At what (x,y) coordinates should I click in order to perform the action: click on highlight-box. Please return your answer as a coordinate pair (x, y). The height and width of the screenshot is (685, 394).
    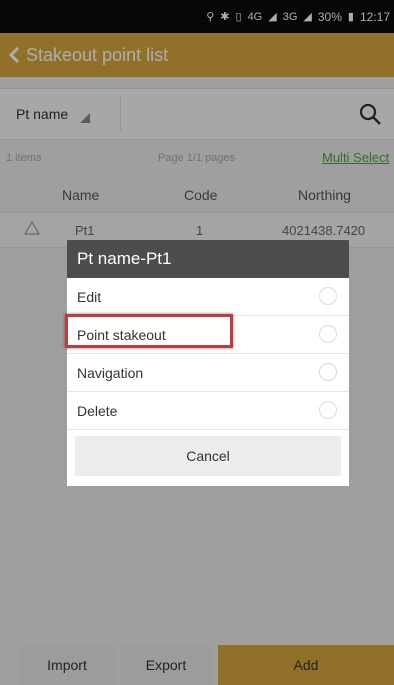
    Looking at the image, I should click on (149, 331).